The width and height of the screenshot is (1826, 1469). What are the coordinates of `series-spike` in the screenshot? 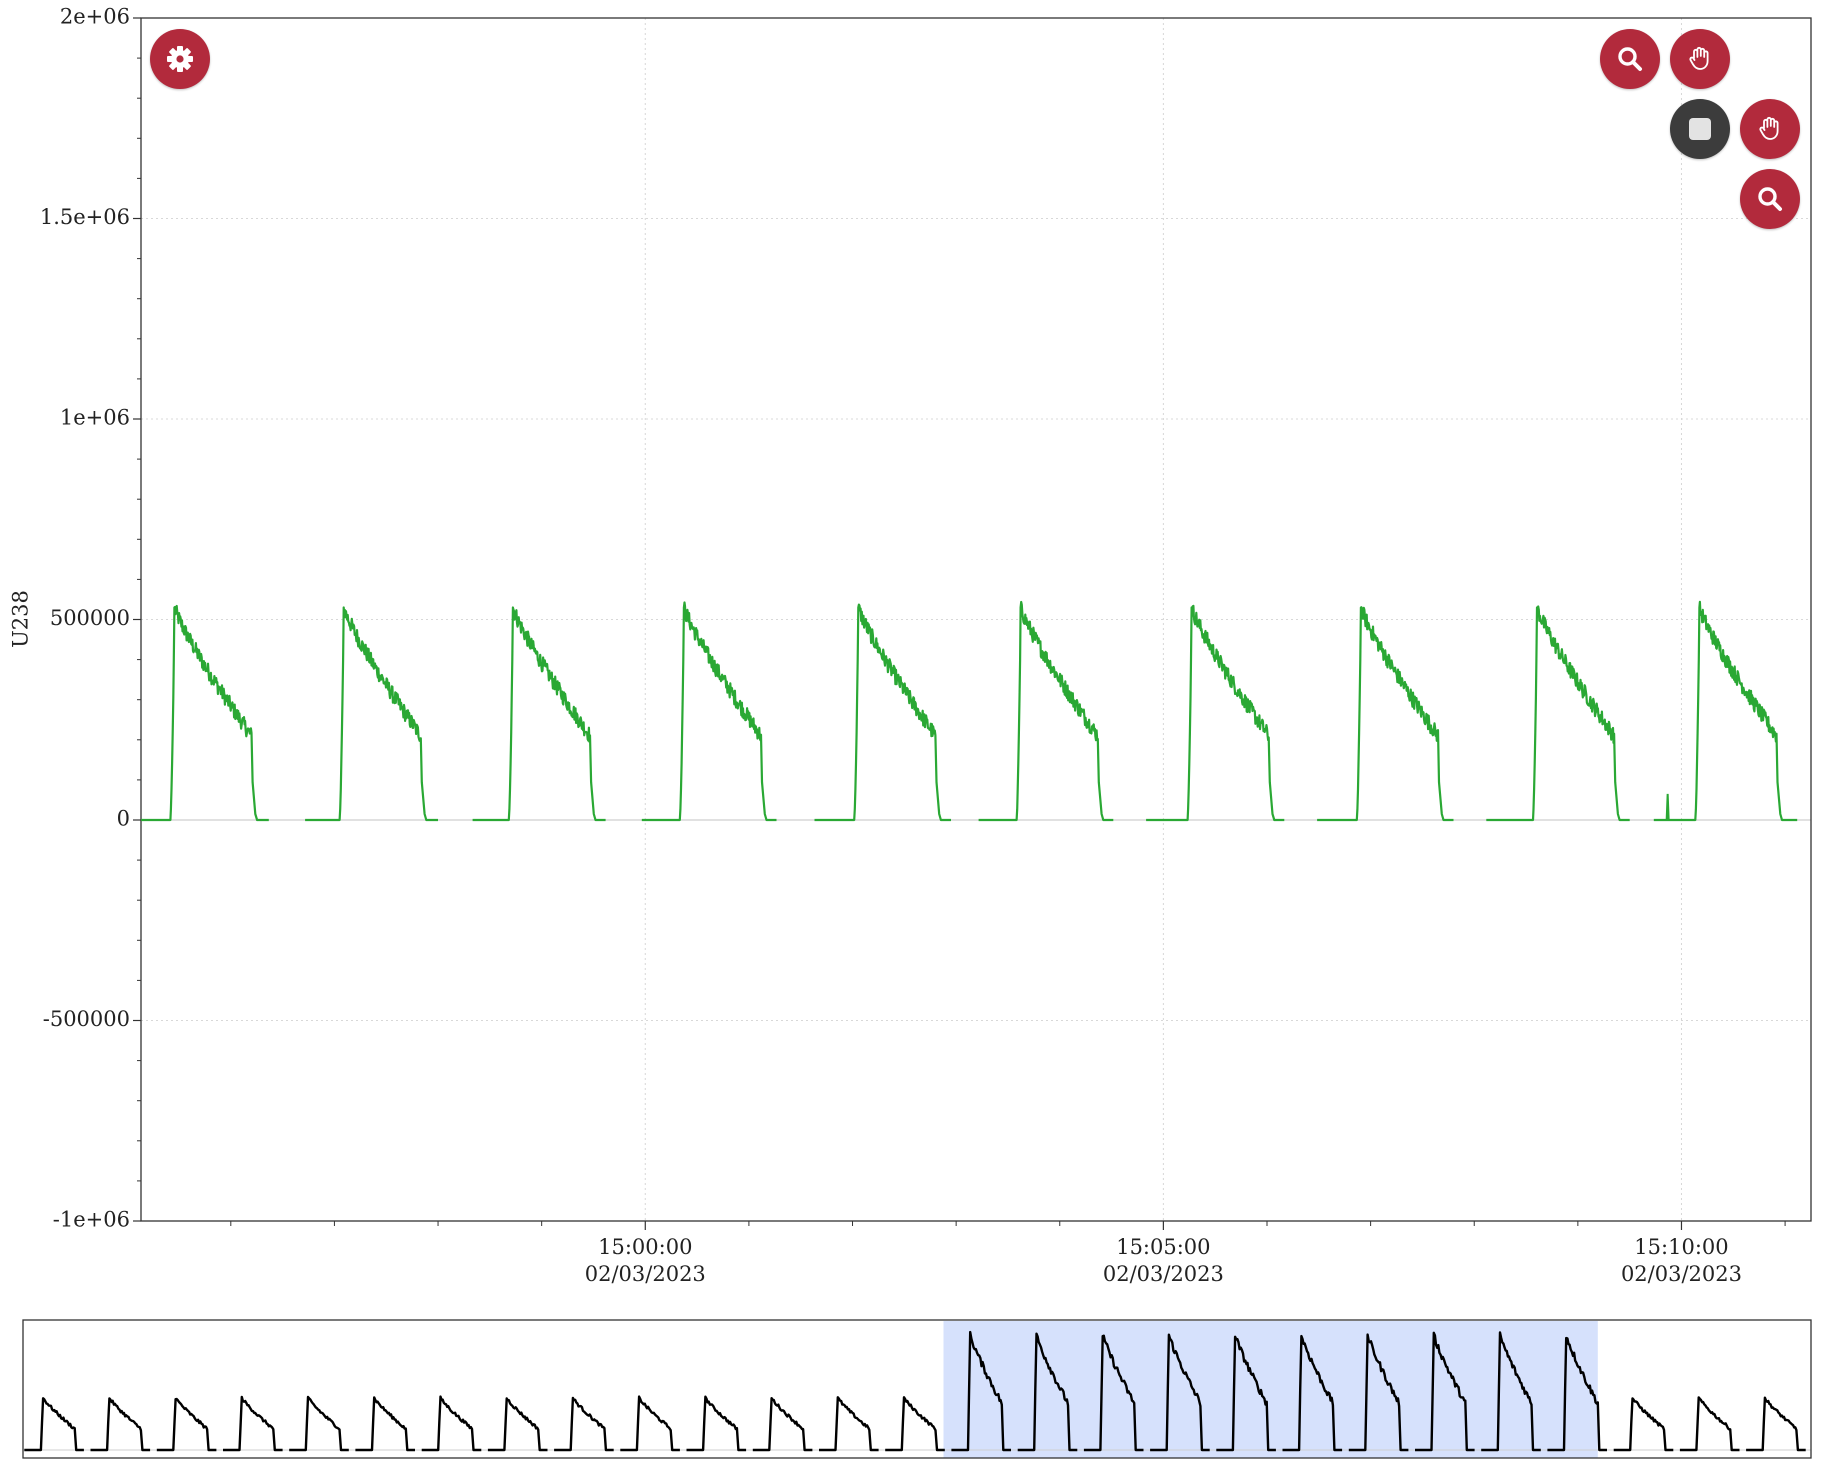 It's located at (1667, 807).